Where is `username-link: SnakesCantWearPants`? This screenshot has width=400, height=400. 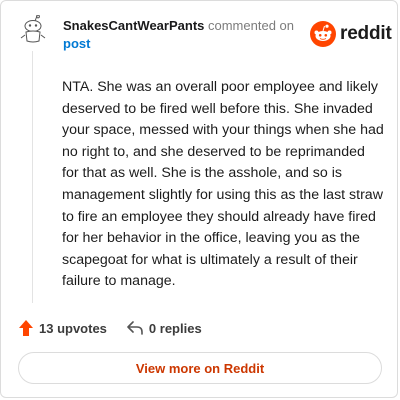
username-link: SnakesCantWearPants is located at coordinates (133, 25).